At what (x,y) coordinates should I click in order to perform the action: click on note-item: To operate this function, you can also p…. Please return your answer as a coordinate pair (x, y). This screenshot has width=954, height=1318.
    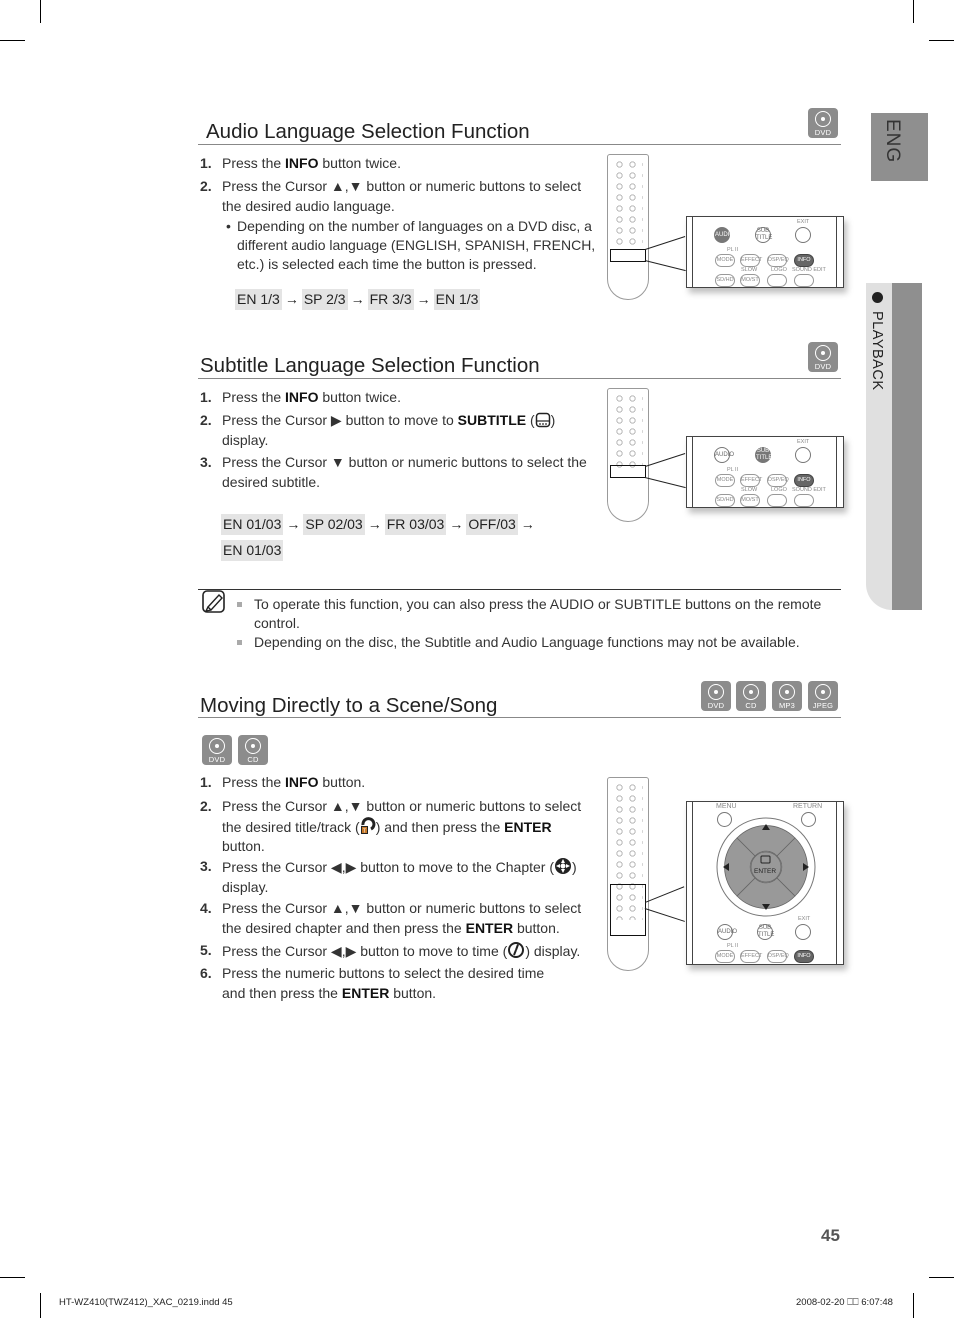
    Looking at the image, I should click on (537, 614).